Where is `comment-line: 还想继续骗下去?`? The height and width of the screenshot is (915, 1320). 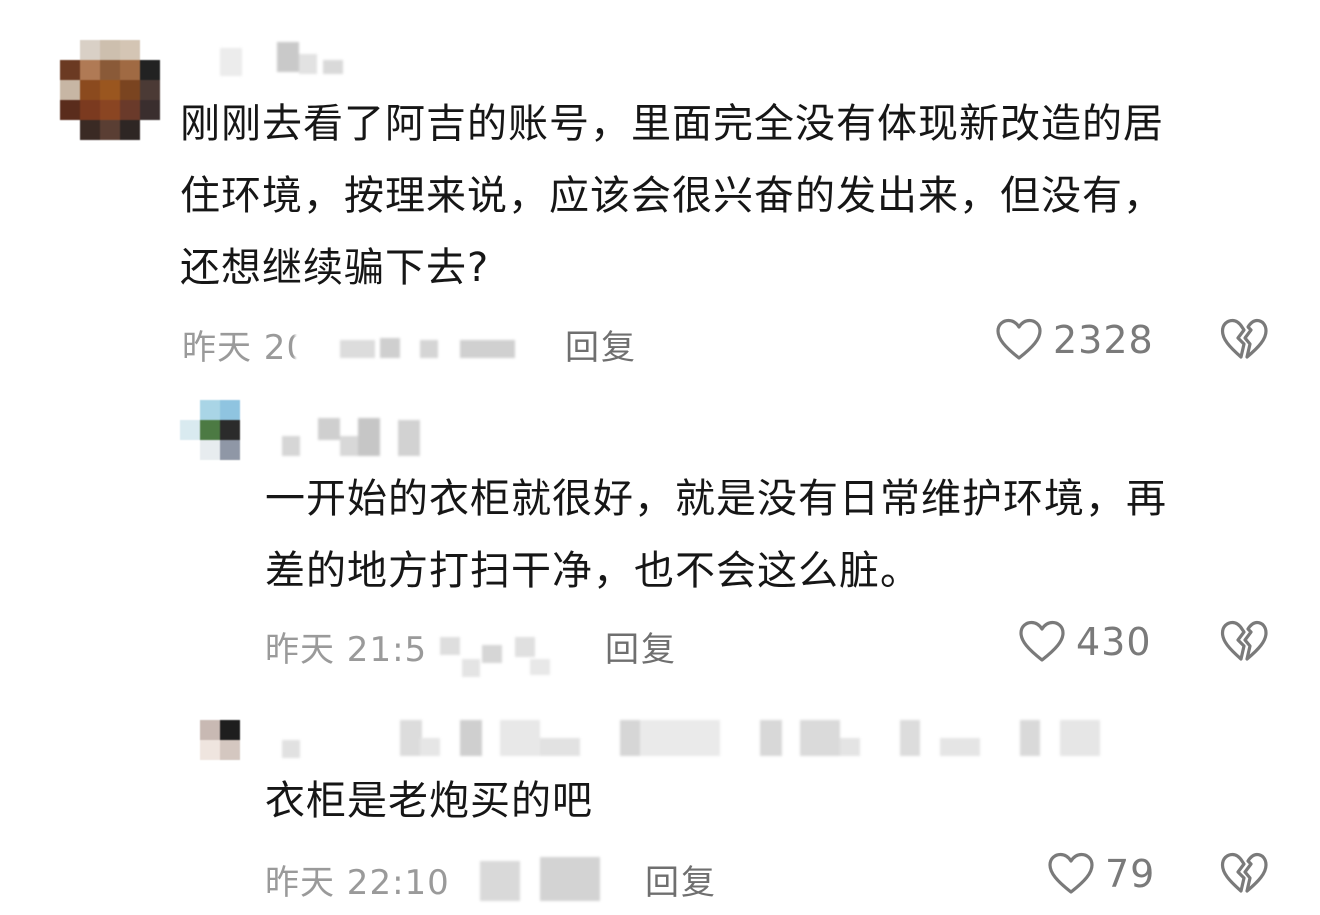 comment-line: 还想继续骗下去? is located at coordinates (335, 268).